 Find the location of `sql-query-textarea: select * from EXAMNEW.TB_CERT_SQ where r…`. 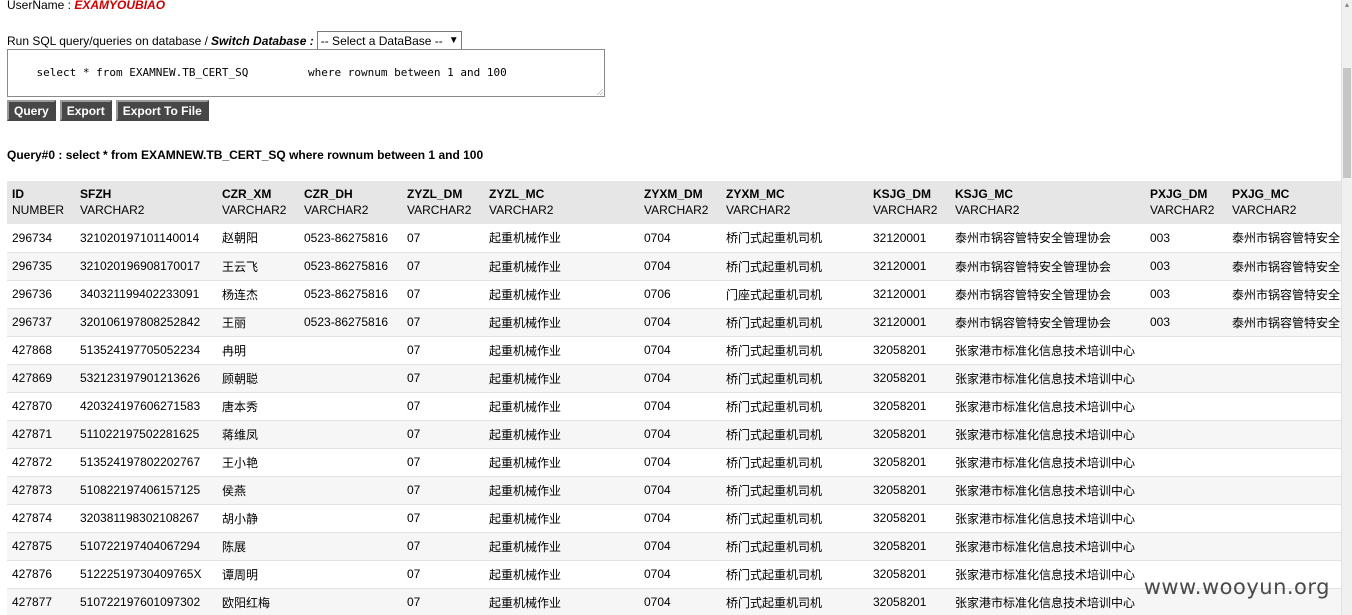

sql-query-textarea: select * from EXAMNEW.TB_CERT_SQ where r… is located at coordinates (306, 73).